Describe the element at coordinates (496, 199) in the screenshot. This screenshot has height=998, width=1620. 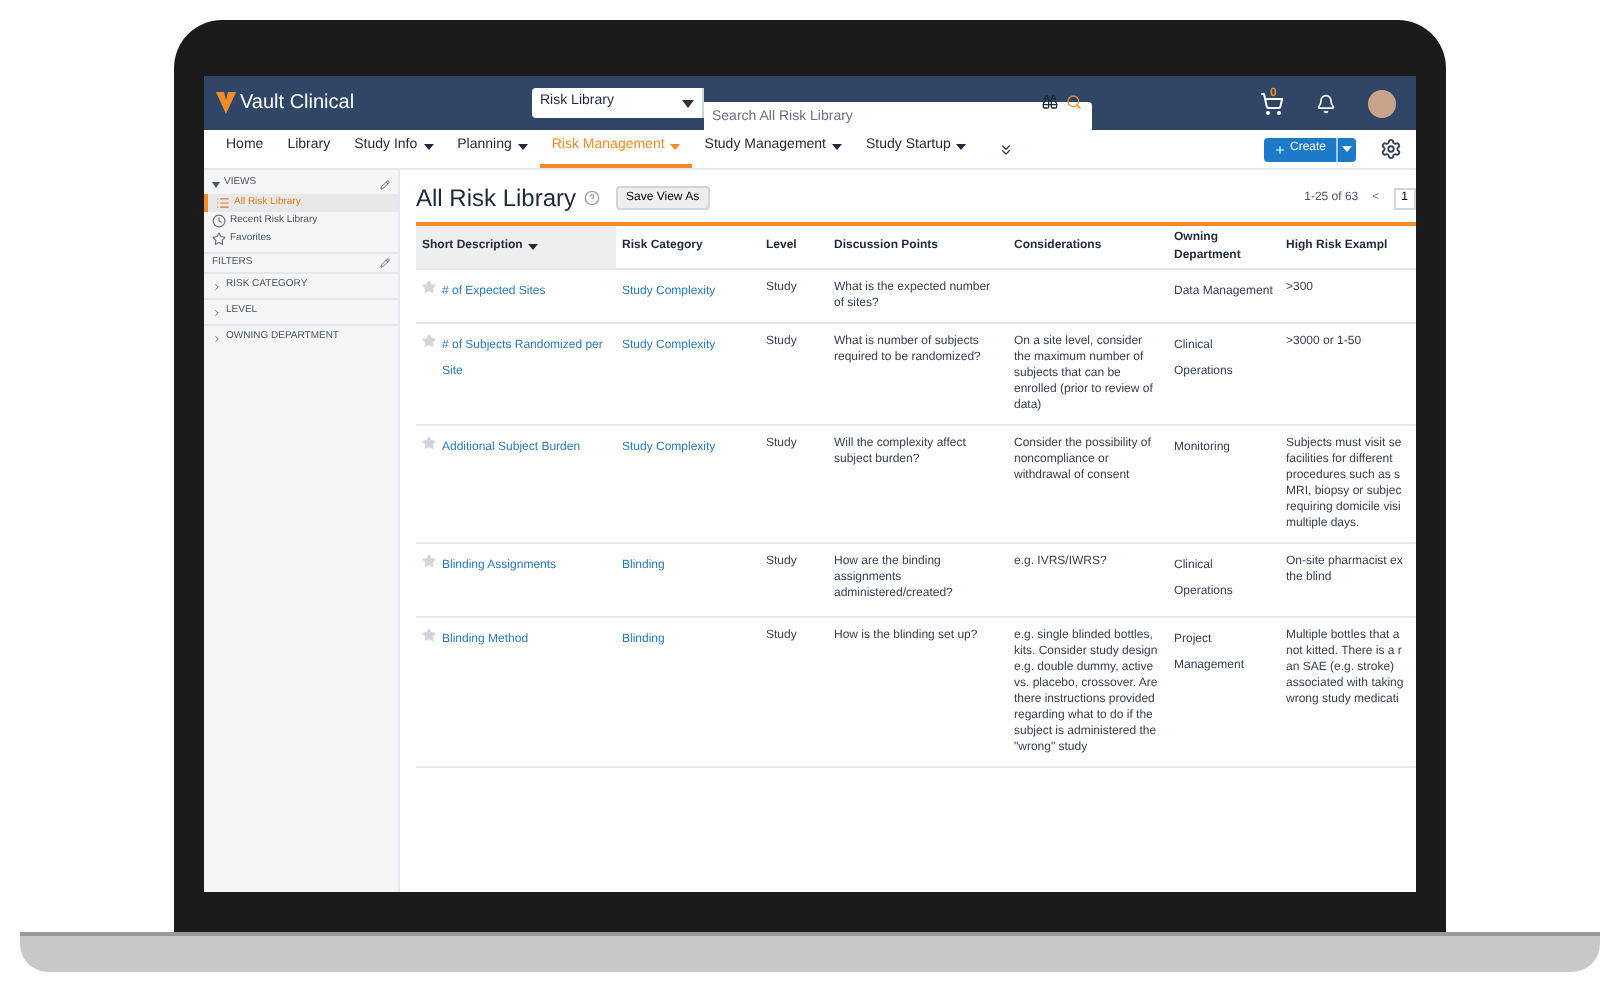
I see `page-title: All Risk Library` at that location.